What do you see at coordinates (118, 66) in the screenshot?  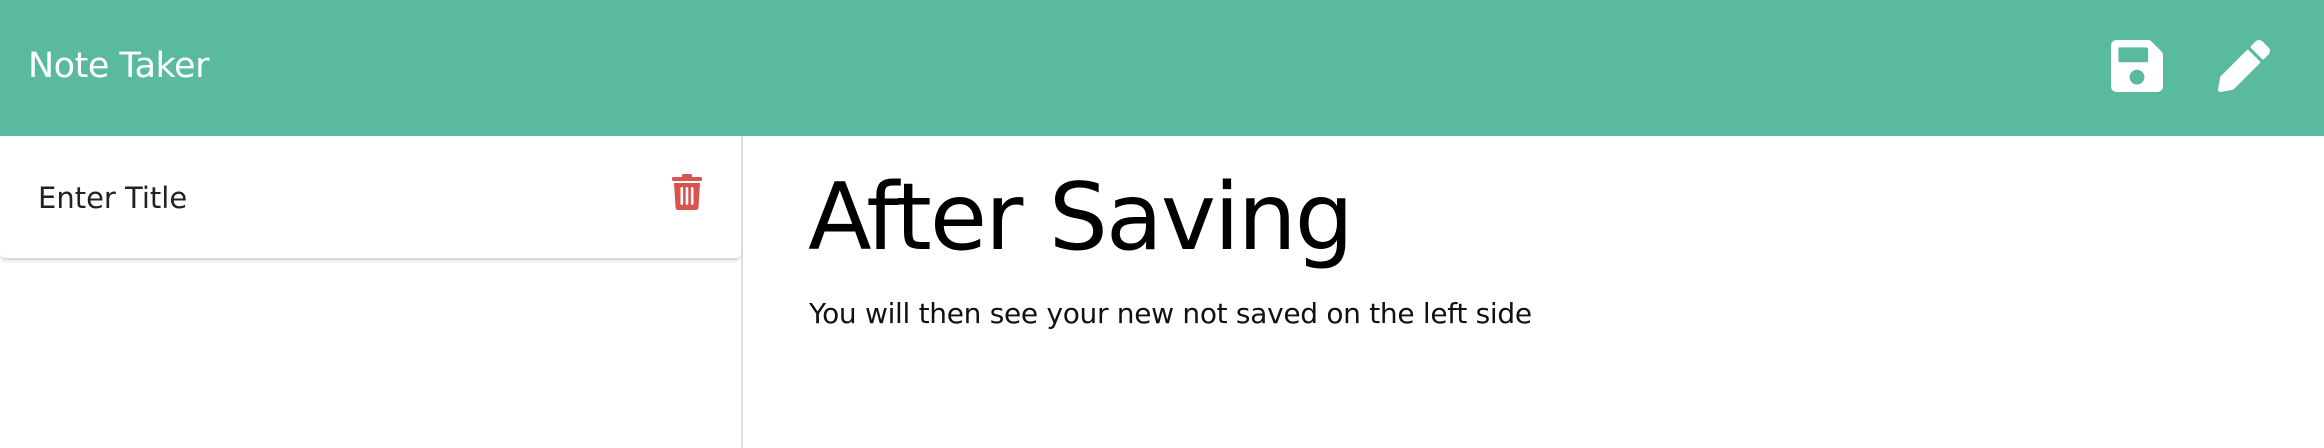 I see `app-title: Note Taker` at bounding box center [118, 66].